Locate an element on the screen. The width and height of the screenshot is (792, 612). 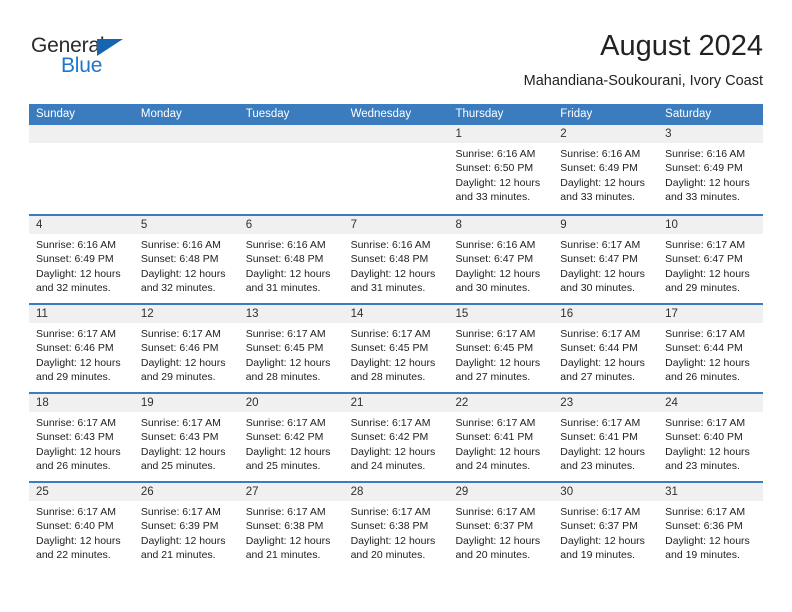
weekday-tuesday: Tuesday is located at coordinates (267, 114).